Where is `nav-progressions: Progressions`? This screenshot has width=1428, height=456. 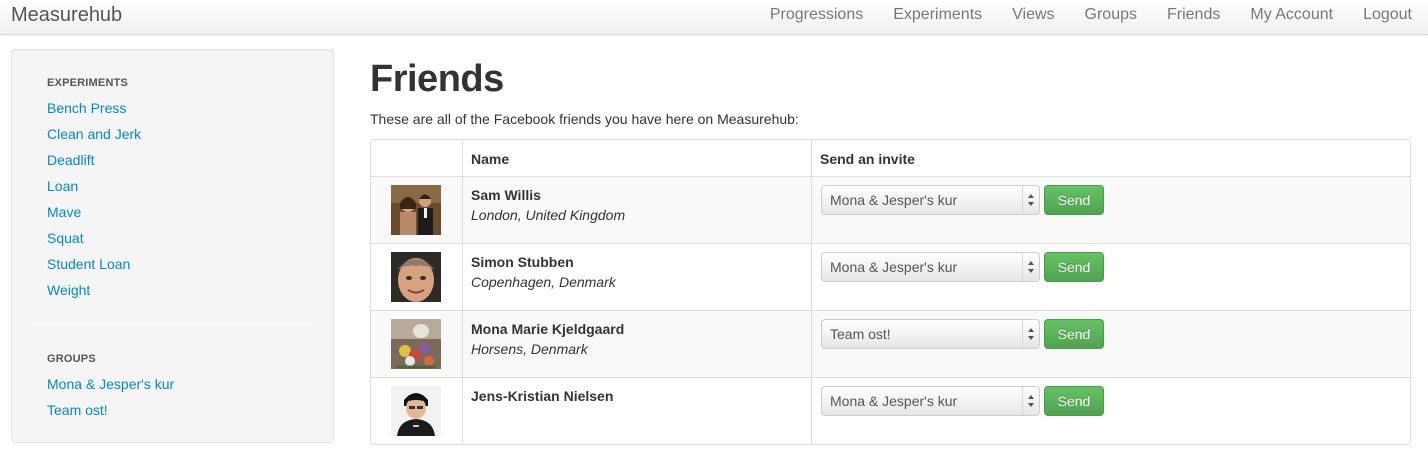
nav-progressions: Progressions is located at coordinates (816, 17).